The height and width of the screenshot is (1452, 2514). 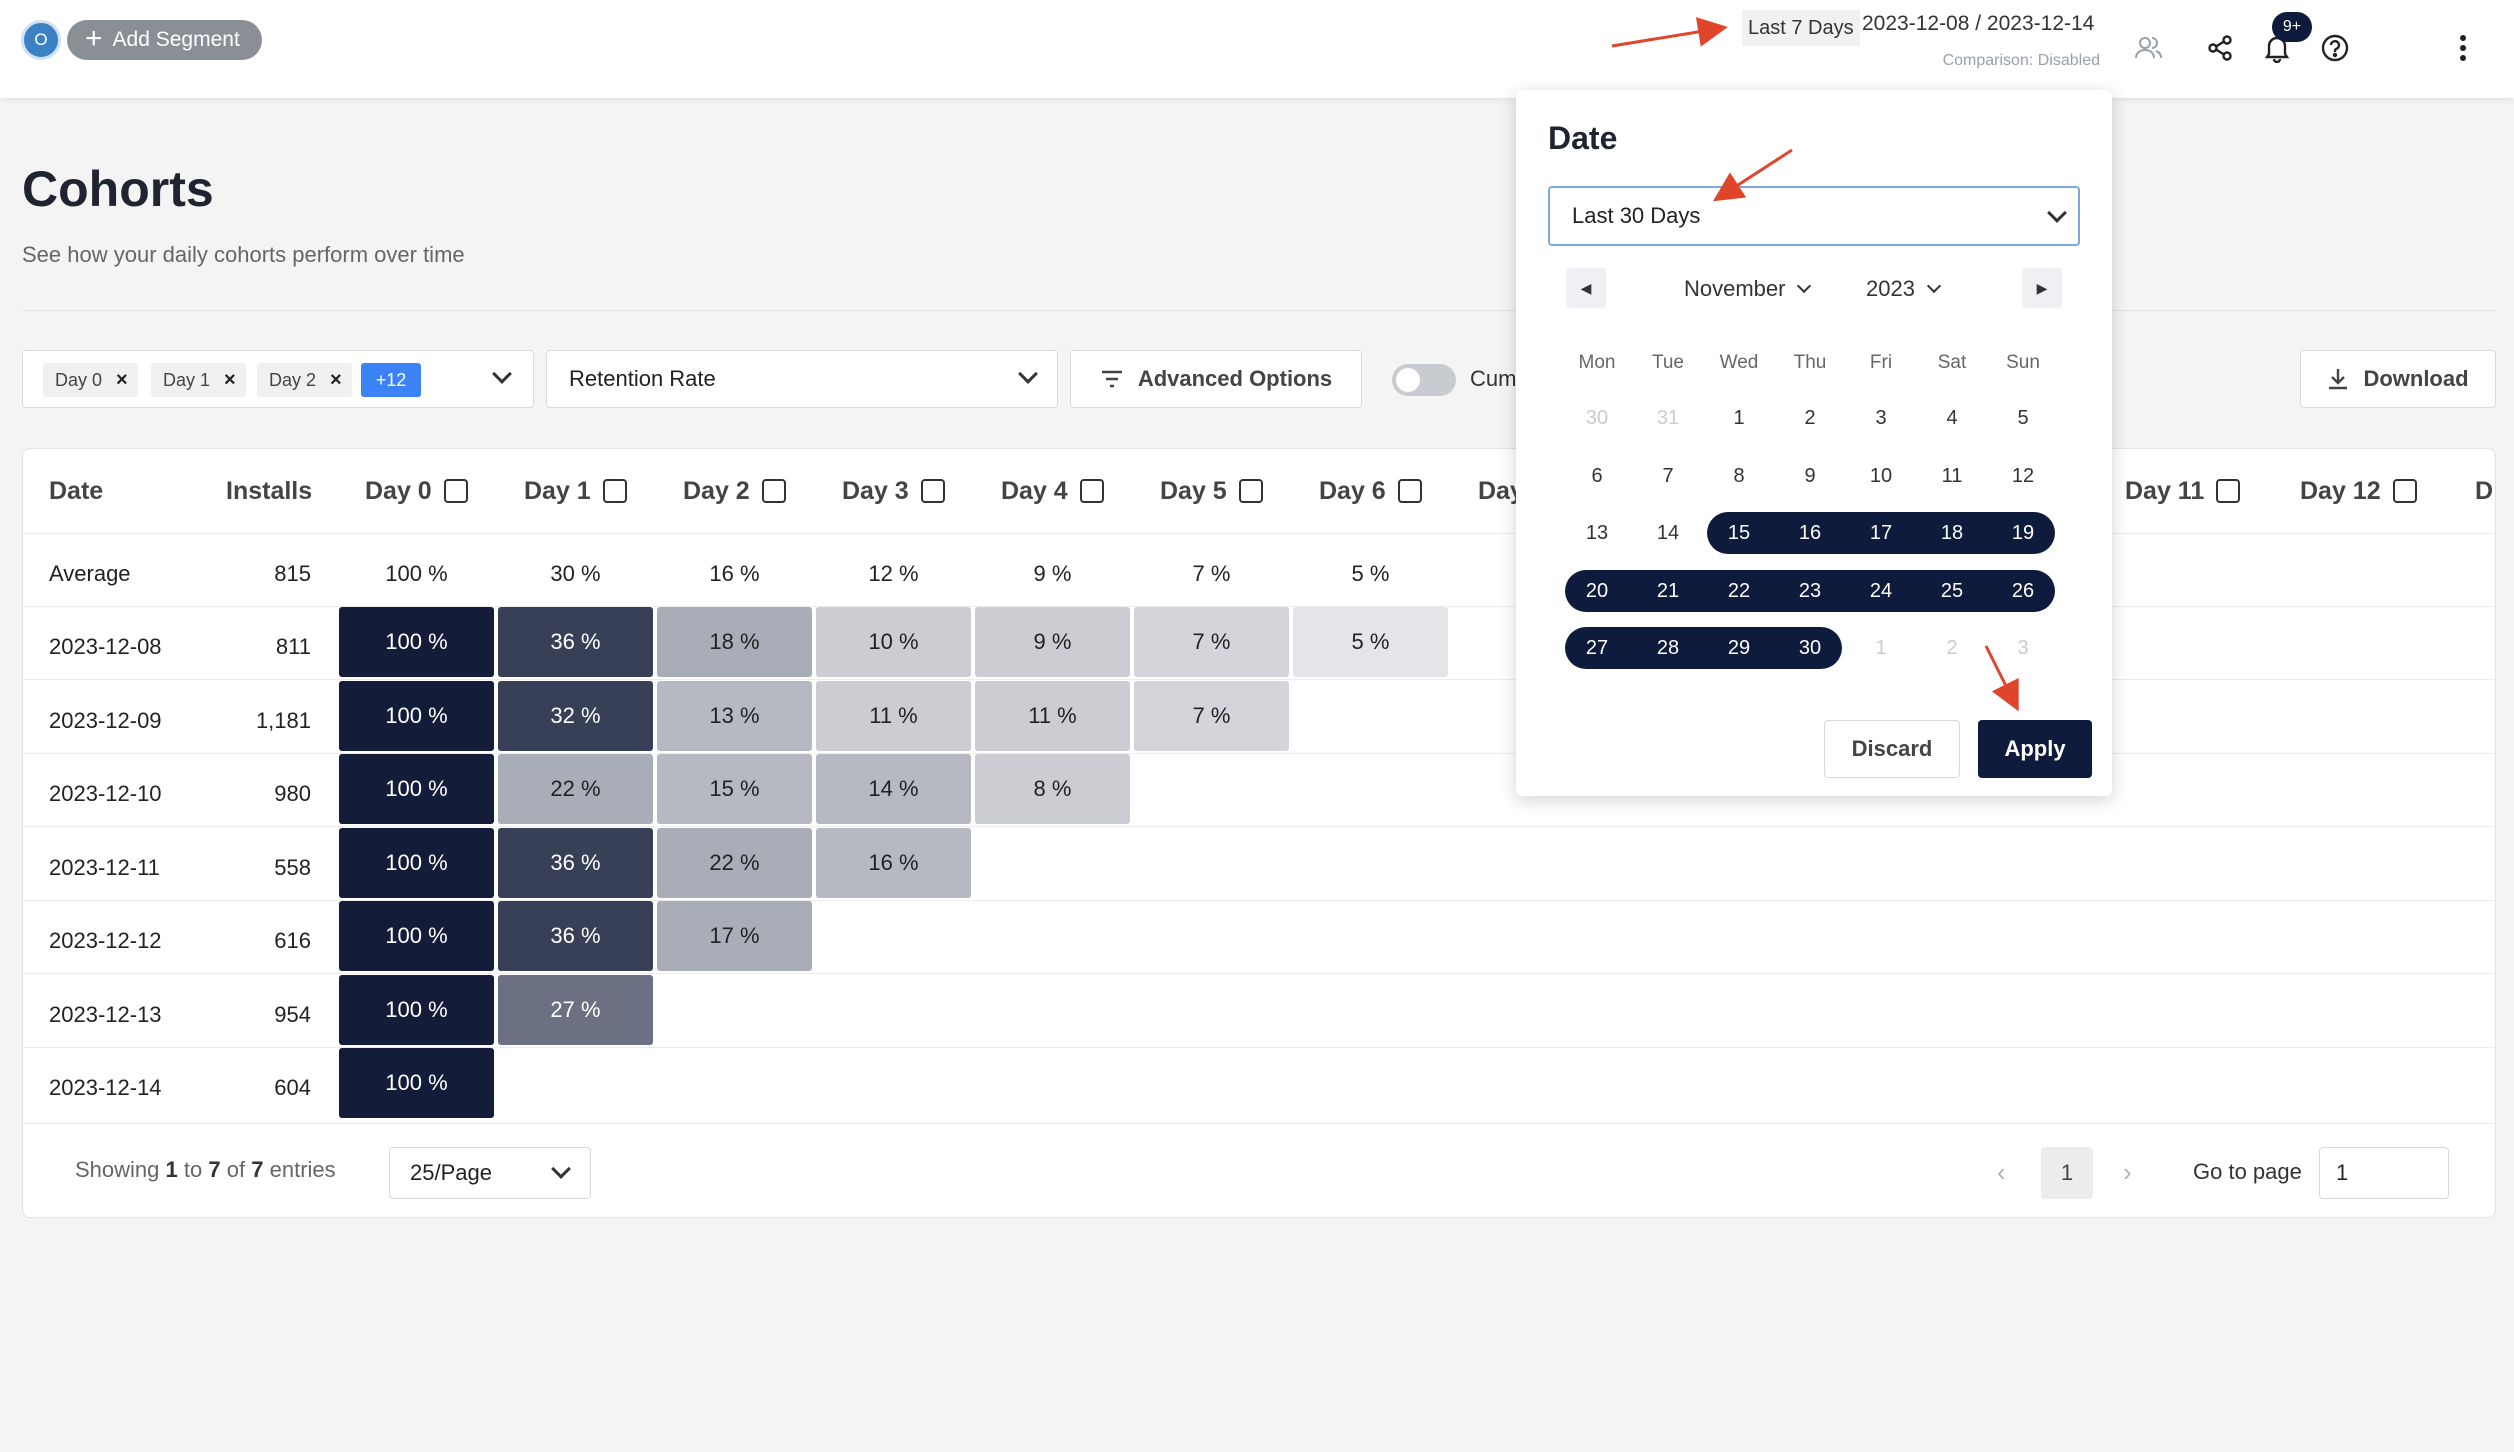 What do you see at coordinates (164, 40) in the screenshot?
I see `add-segment-button: + Add Segment` at bounding box center [164, 40].